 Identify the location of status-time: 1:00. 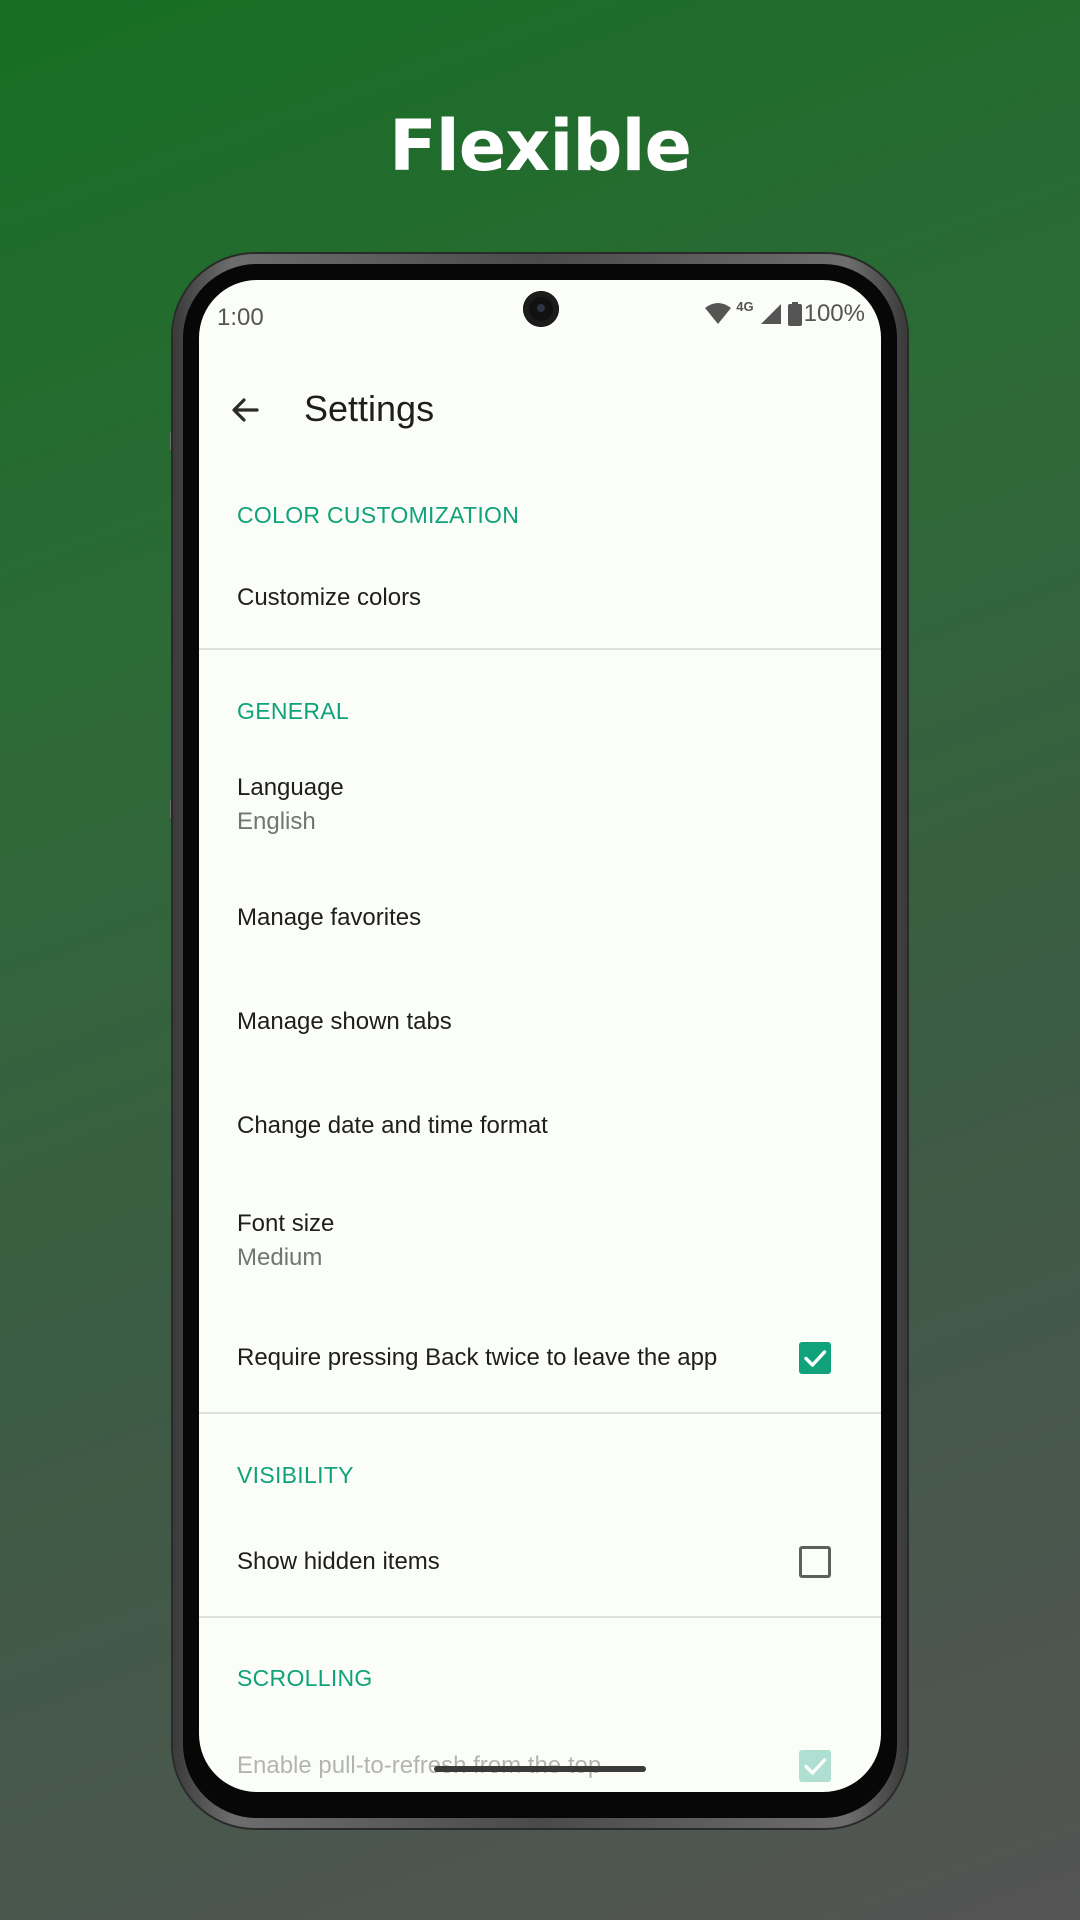
(240, 317).